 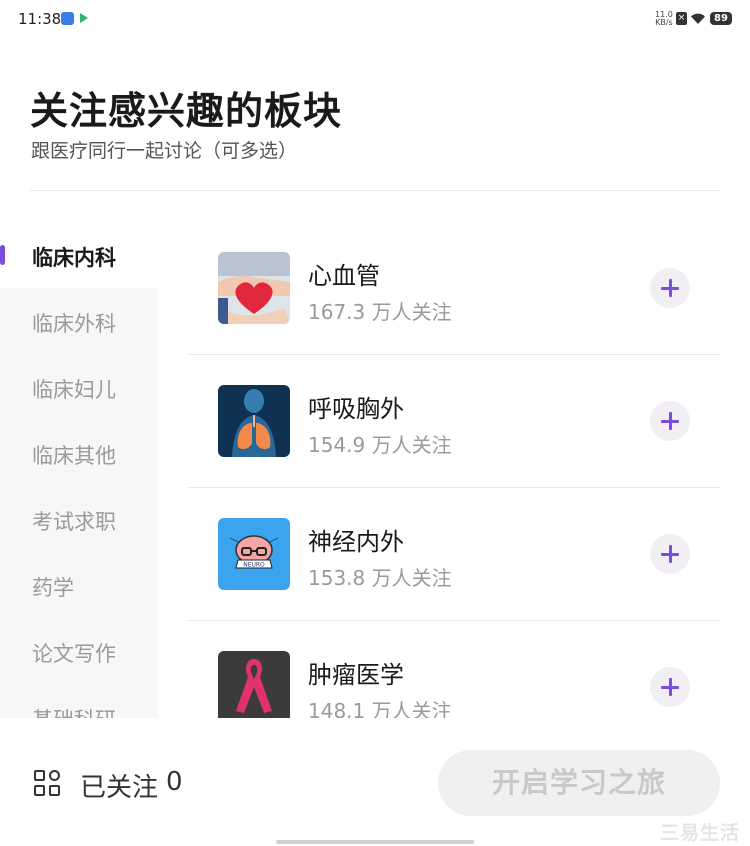 What do you see at coordinates (74, 324) in the screenshot?
I see `sidebar-item-label: 临床外科` at bounding box center [74, 324].